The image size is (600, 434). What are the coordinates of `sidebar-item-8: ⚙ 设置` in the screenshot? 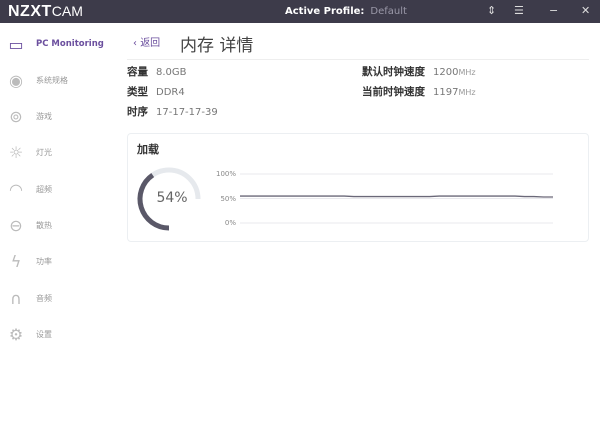 It's located at (61, 334).